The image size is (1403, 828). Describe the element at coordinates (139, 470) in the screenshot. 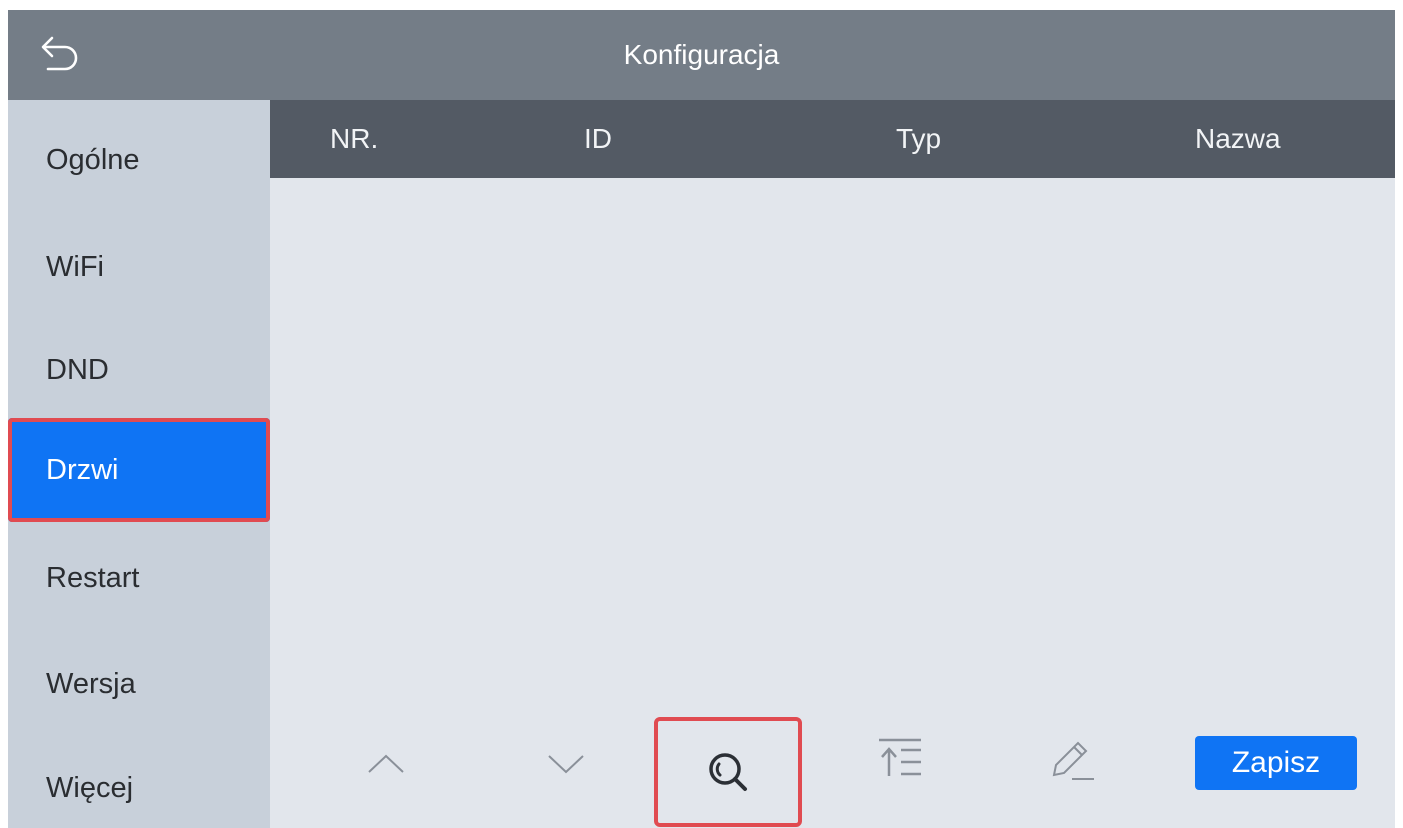

I see `sidebar-item-drzwi: Drzwi` at that location.